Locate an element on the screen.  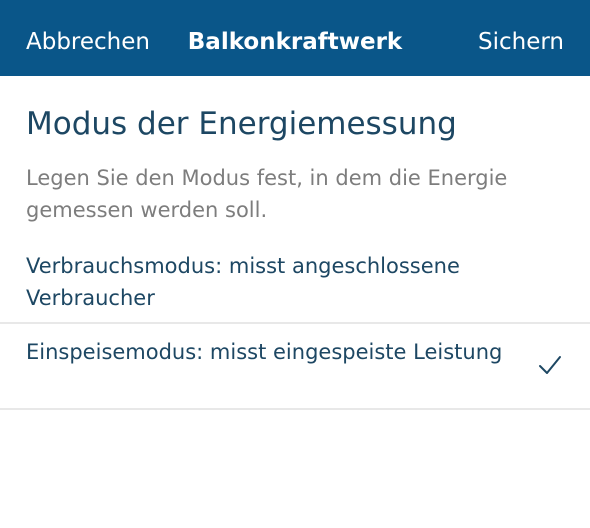
checkmark-icon is located at coordinates (550, 365).